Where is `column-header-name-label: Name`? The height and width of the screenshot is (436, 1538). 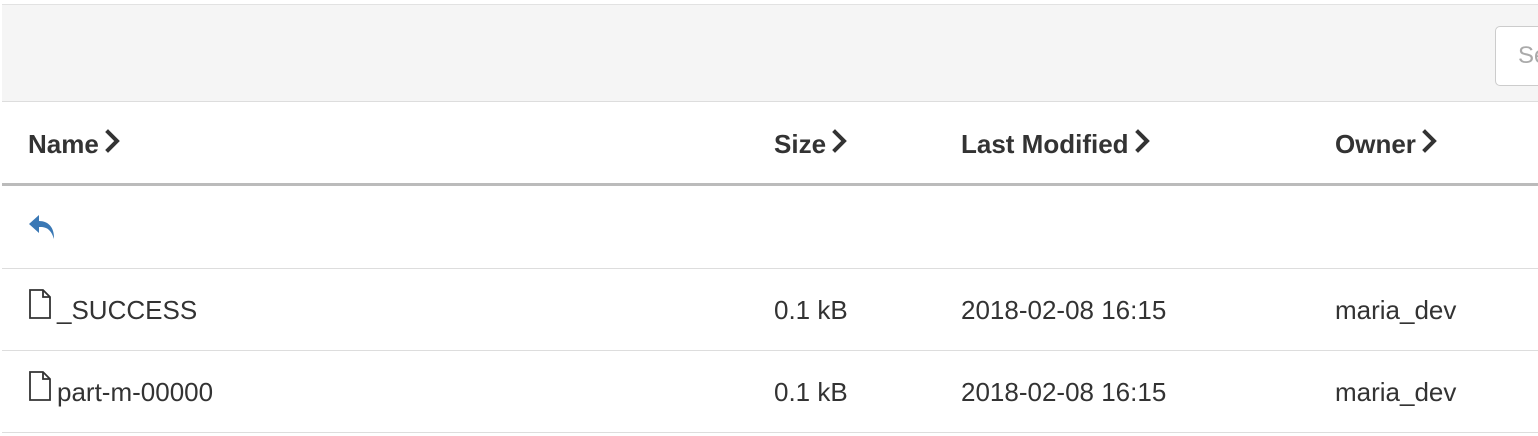 column-header-name-label: Name is located at coordinates (63, 144).